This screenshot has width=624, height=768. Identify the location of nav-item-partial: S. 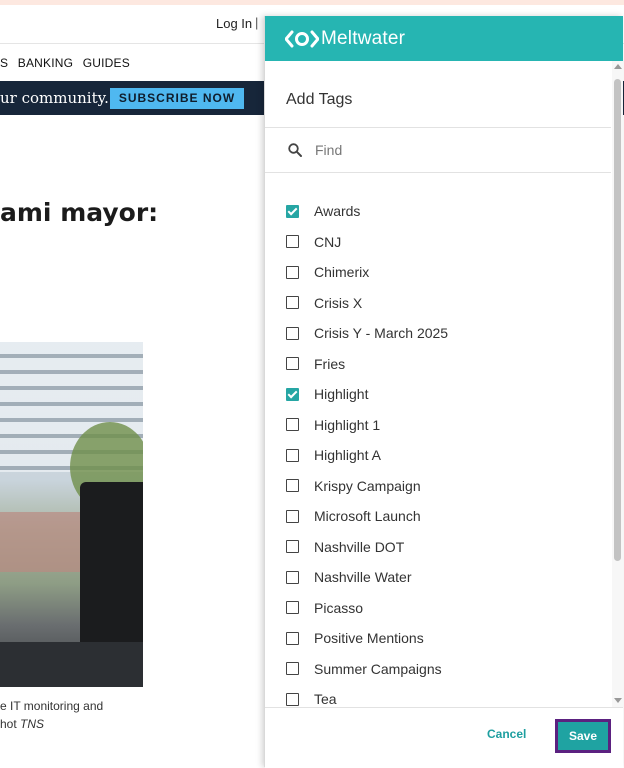
(4, 63).